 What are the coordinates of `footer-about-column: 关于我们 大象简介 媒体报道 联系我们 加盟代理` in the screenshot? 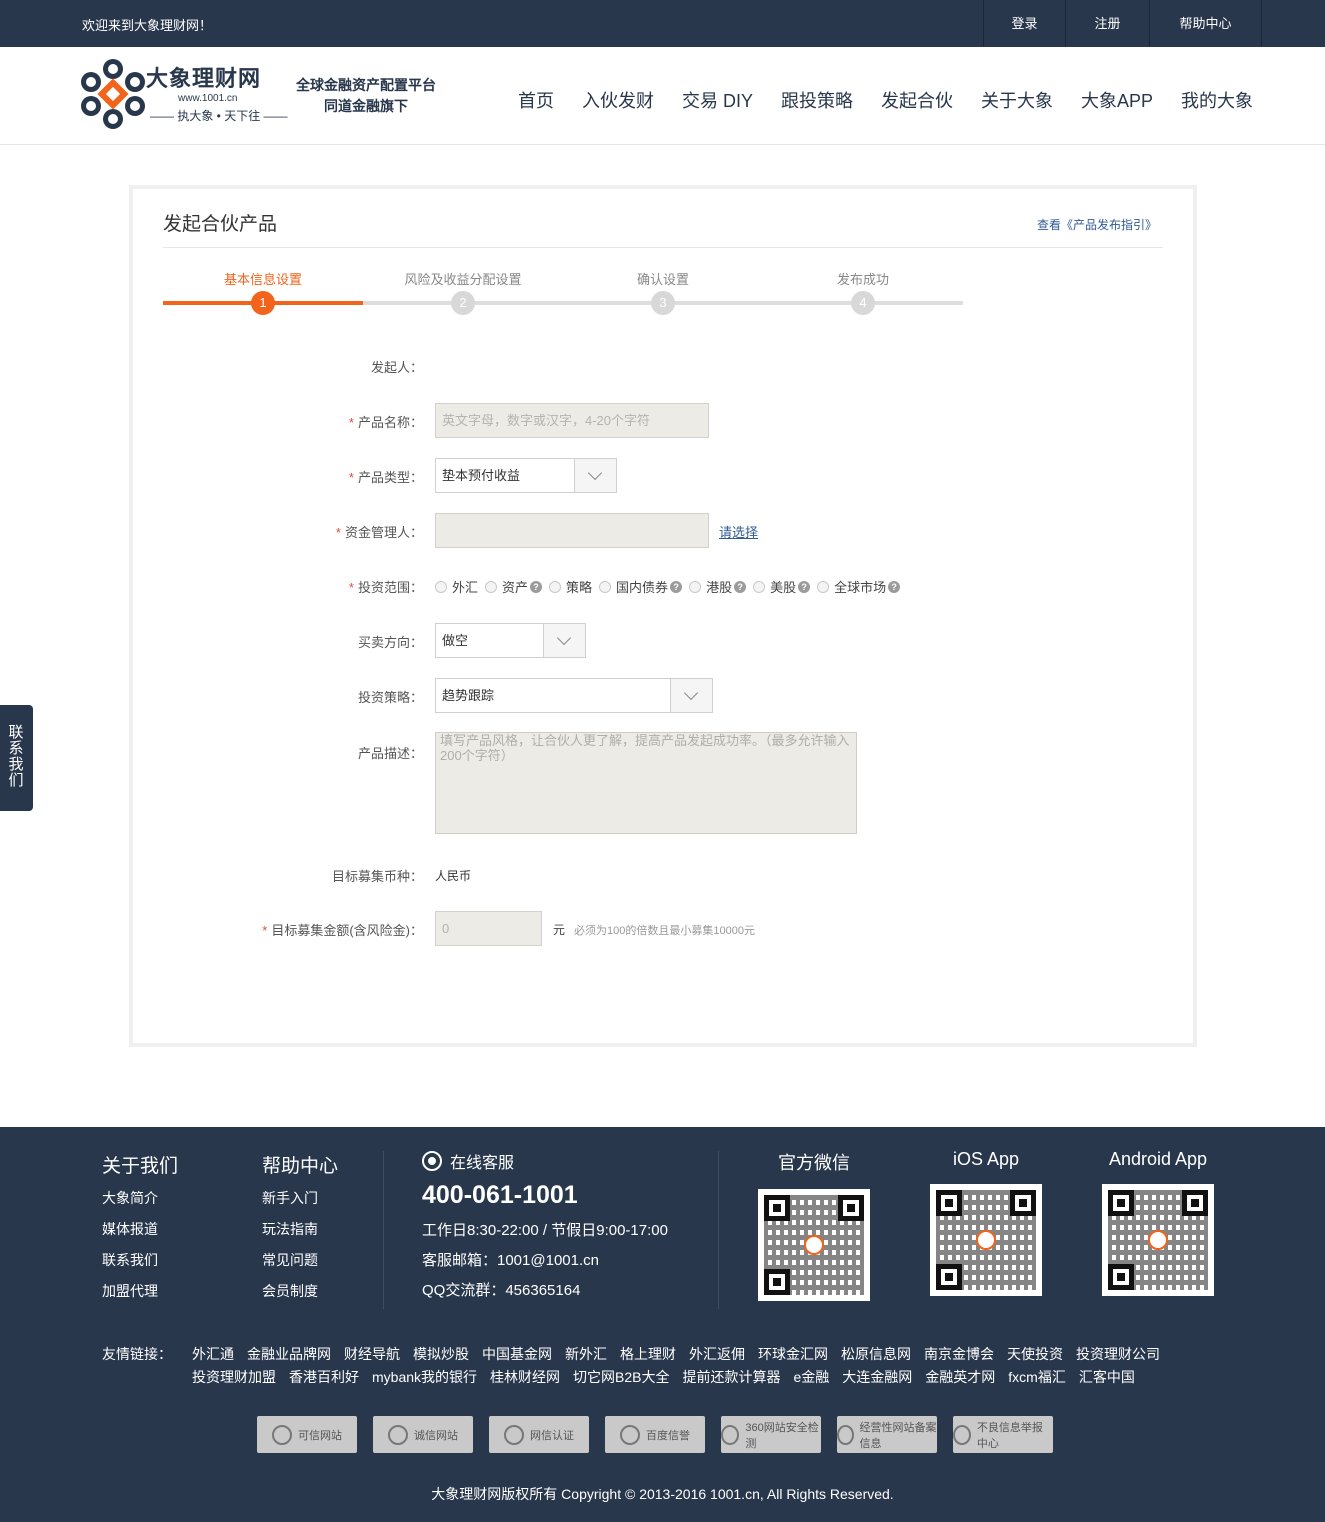 It's located at (140, 1231).